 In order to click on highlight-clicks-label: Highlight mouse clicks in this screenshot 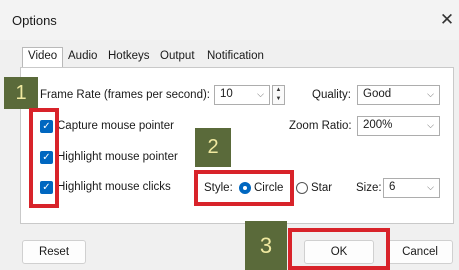, I will do `click(114, 187)`.